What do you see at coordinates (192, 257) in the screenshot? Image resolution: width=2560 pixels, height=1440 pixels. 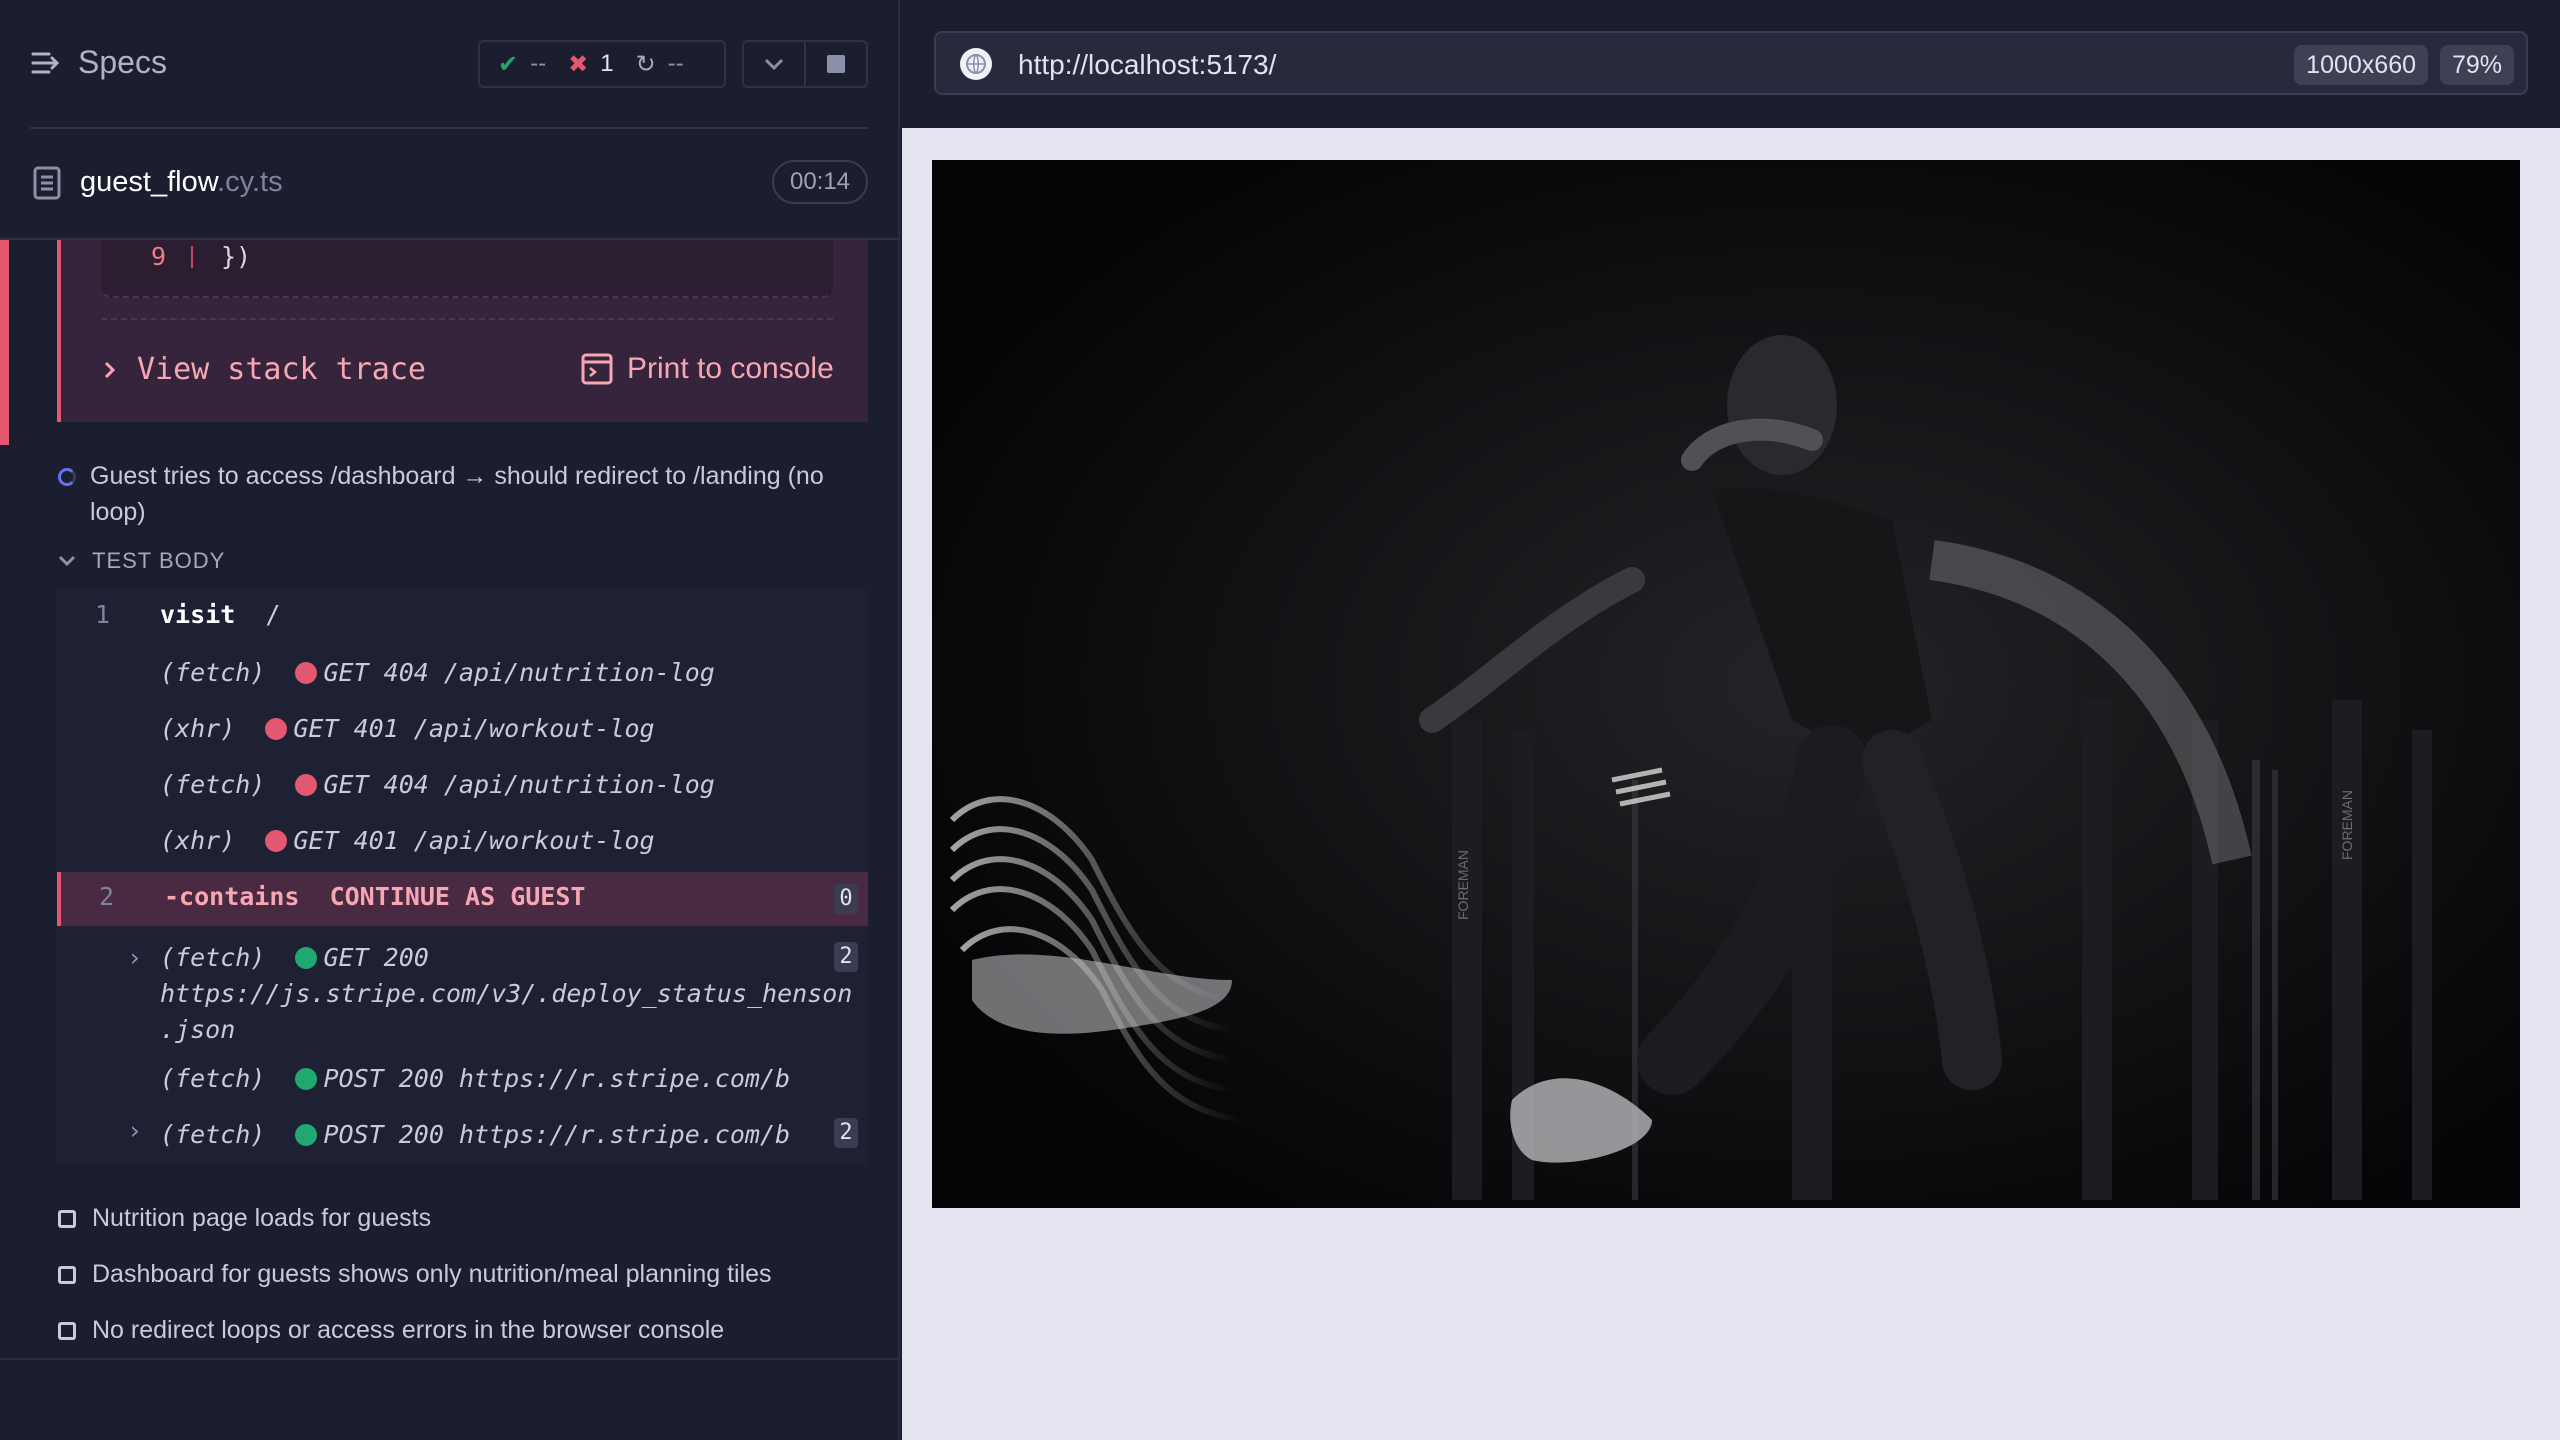 I see `code-line-marker` at bounding box center [192, 257].